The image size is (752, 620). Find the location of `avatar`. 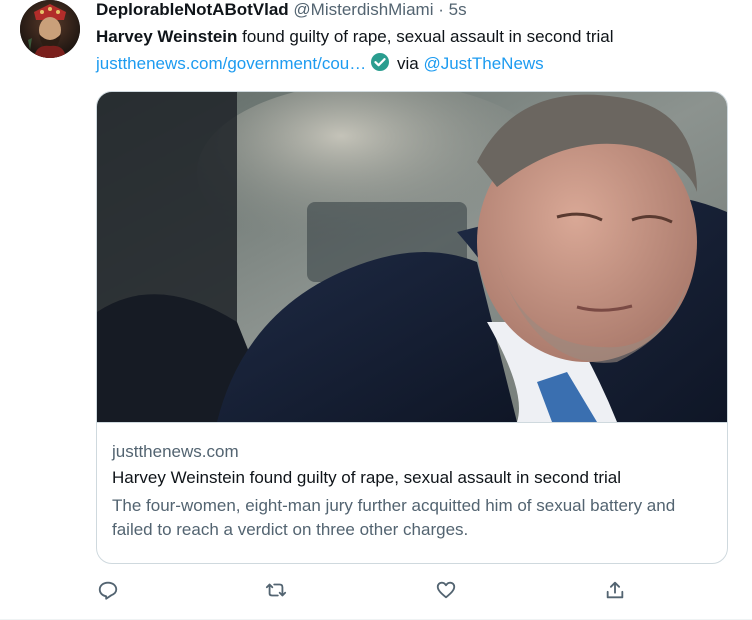

avatar is located at coordinates (50, 29).